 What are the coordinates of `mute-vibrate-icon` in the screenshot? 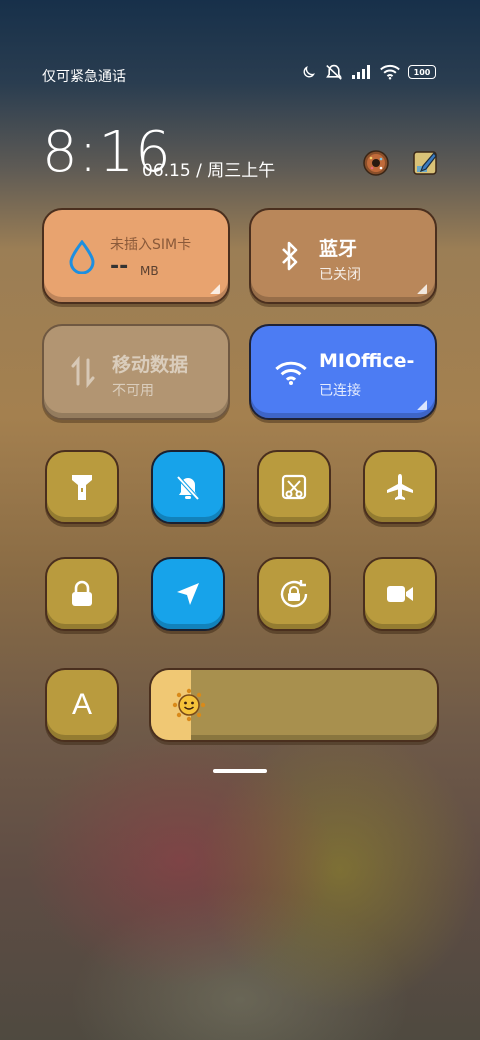 It's located at (334, 72).